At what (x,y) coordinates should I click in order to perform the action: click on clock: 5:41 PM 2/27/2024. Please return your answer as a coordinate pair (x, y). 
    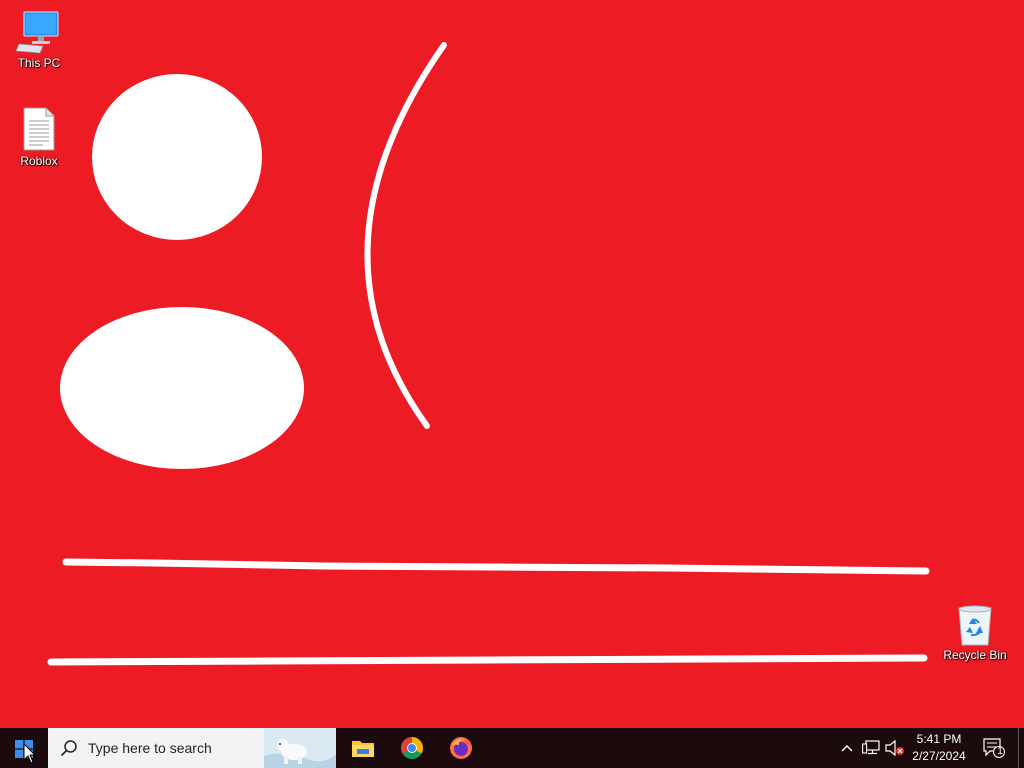
    Looking at the image, I should click on (939, 748).